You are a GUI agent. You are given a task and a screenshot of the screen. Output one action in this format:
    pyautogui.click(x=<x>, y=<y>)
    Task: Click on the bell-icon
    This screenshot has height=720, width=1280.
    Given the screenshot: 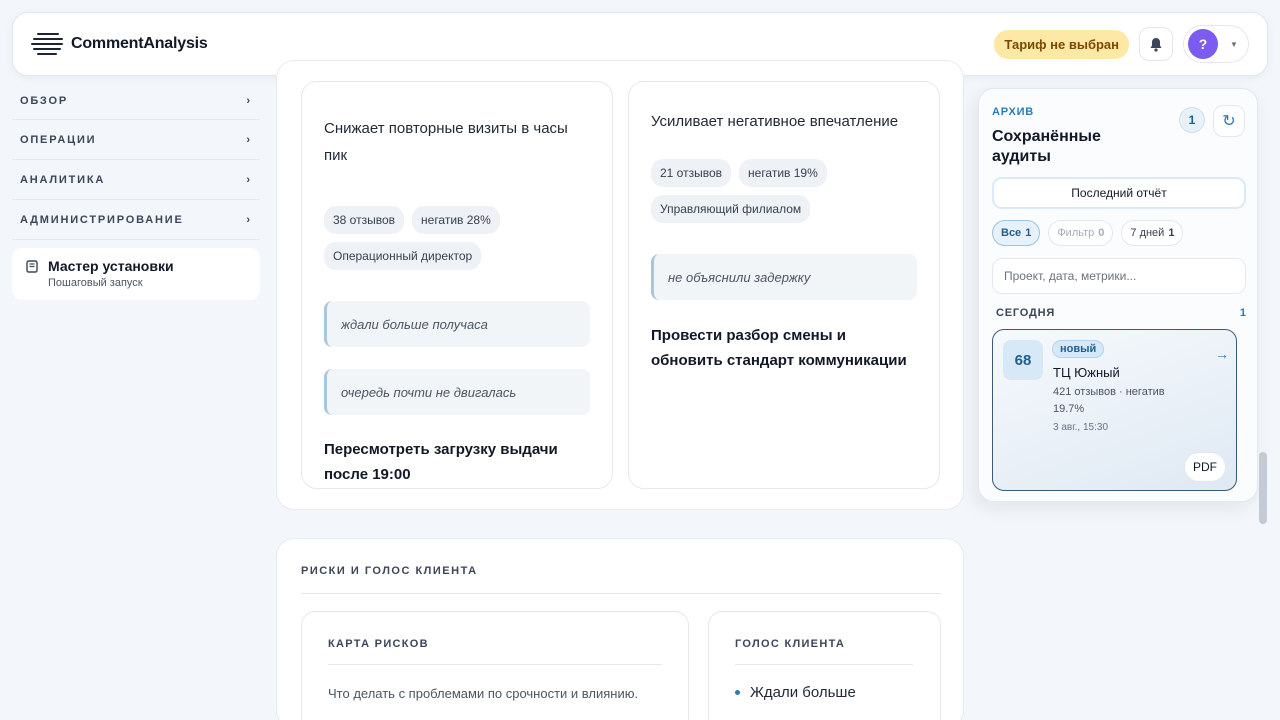 What is the action you would take?
    pyautogui.click(x=1156, y=44)
    